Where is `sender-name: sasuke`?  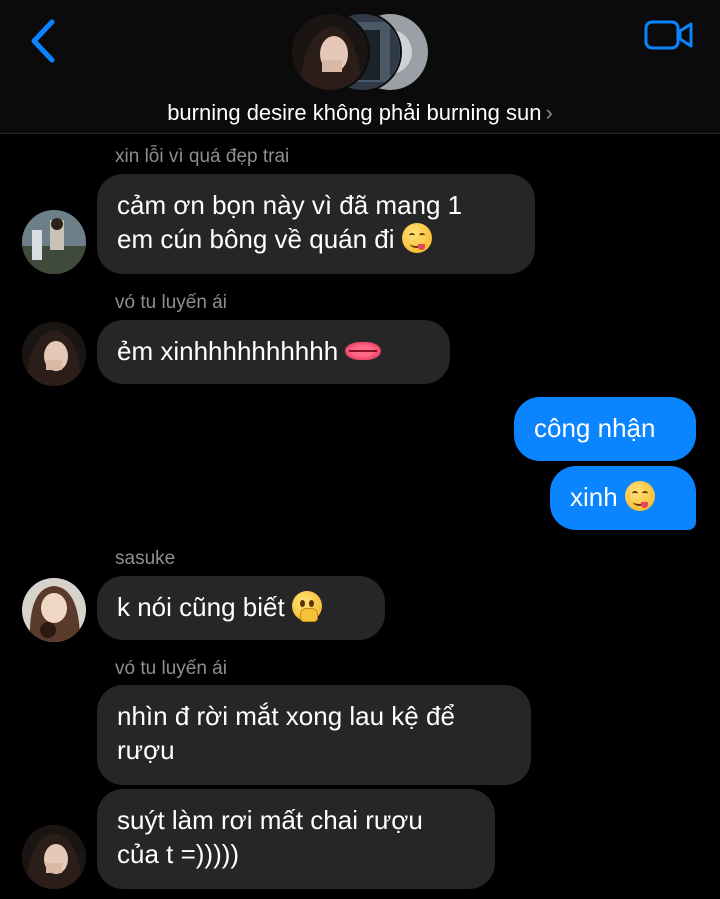
sender-name: sasuke is located at coordinates (145, 558).